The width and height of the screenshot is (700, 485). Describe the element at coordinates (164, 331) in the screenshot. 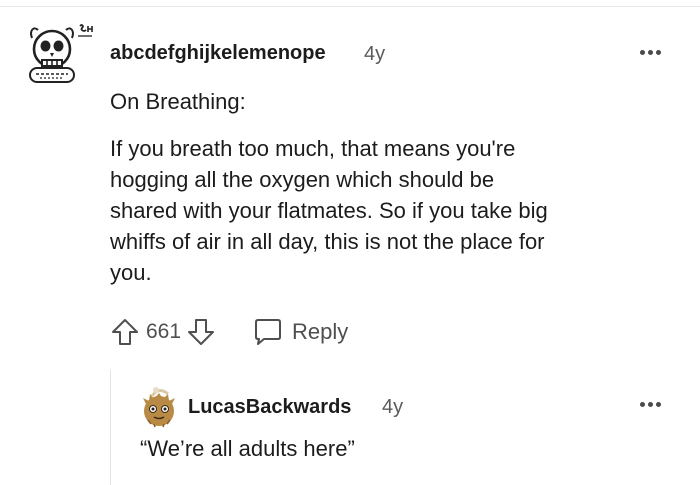

I see `vote-score: 661` at that location.